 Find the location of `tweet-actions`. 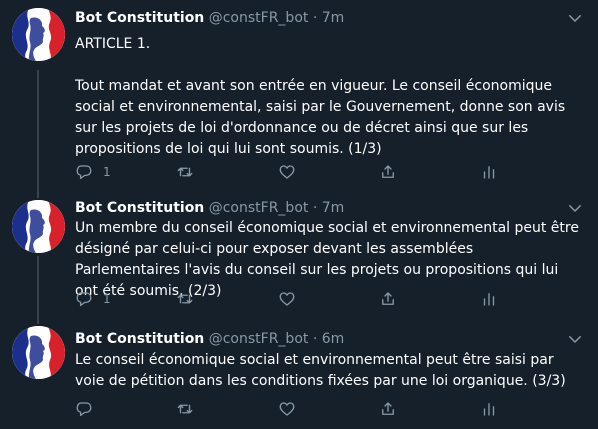

tweet-actions is located at coordinates (295, 409).